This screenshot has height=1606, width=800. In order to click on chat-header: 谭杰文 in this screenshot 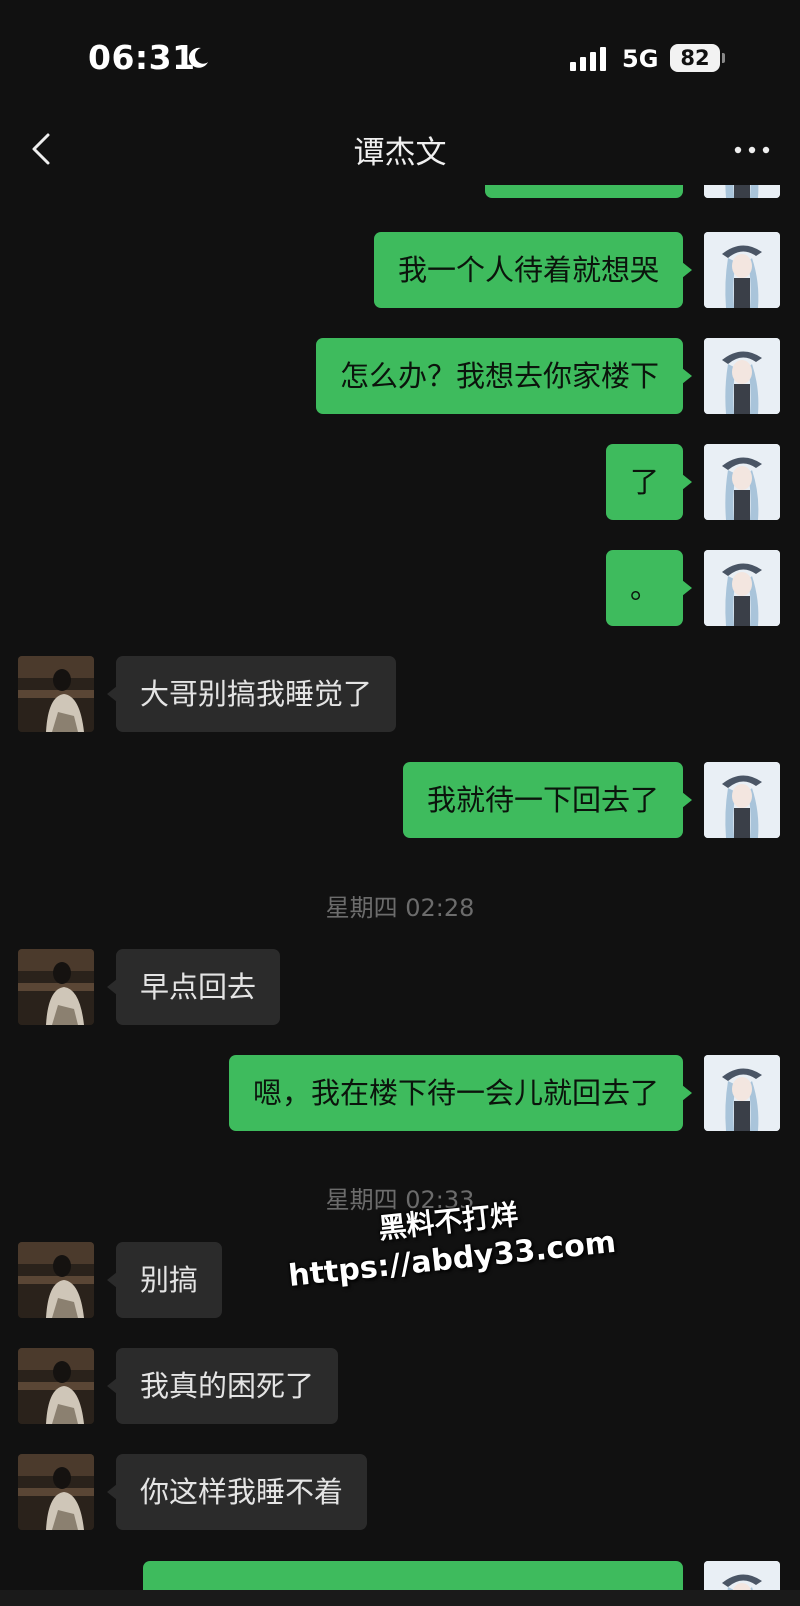, I will do `click(400, 150)`.